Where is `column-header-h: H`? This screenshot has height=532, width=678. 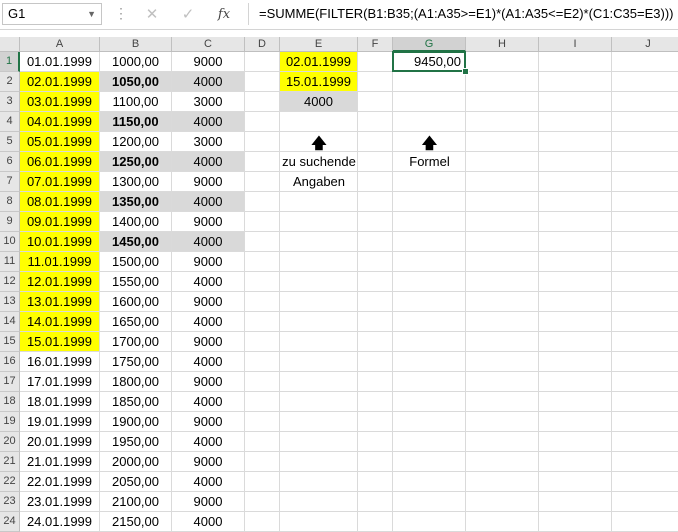
column-header-h: H is located at coordinates (502, 44).